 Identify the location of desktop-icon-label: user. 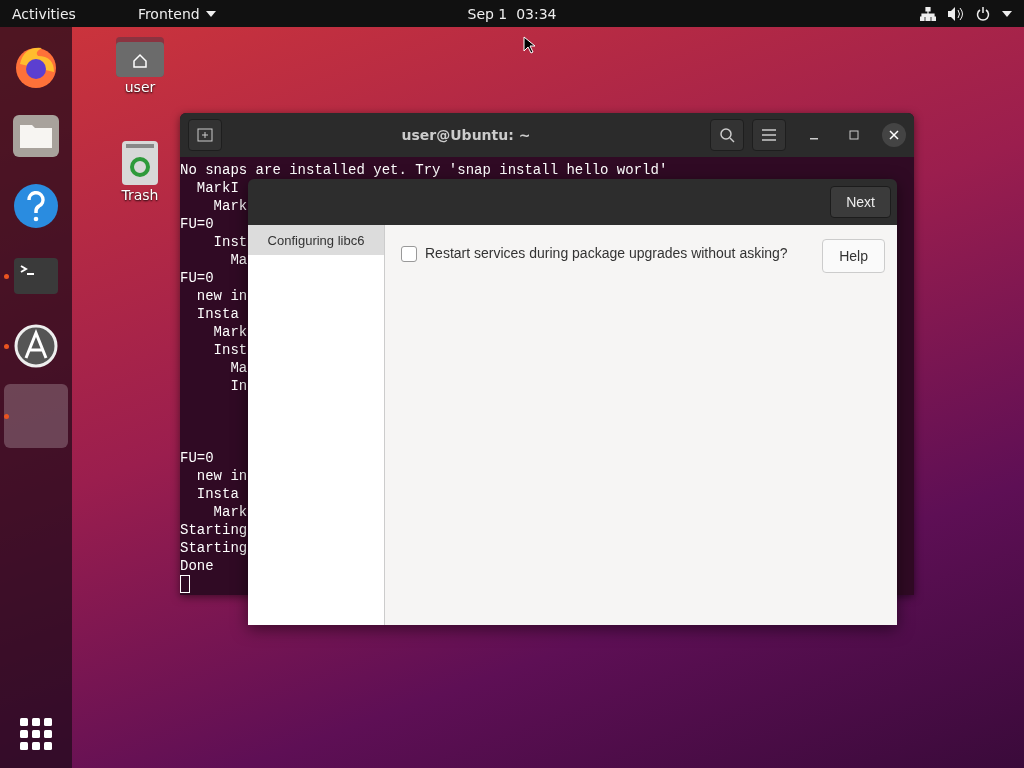
(140, 87).